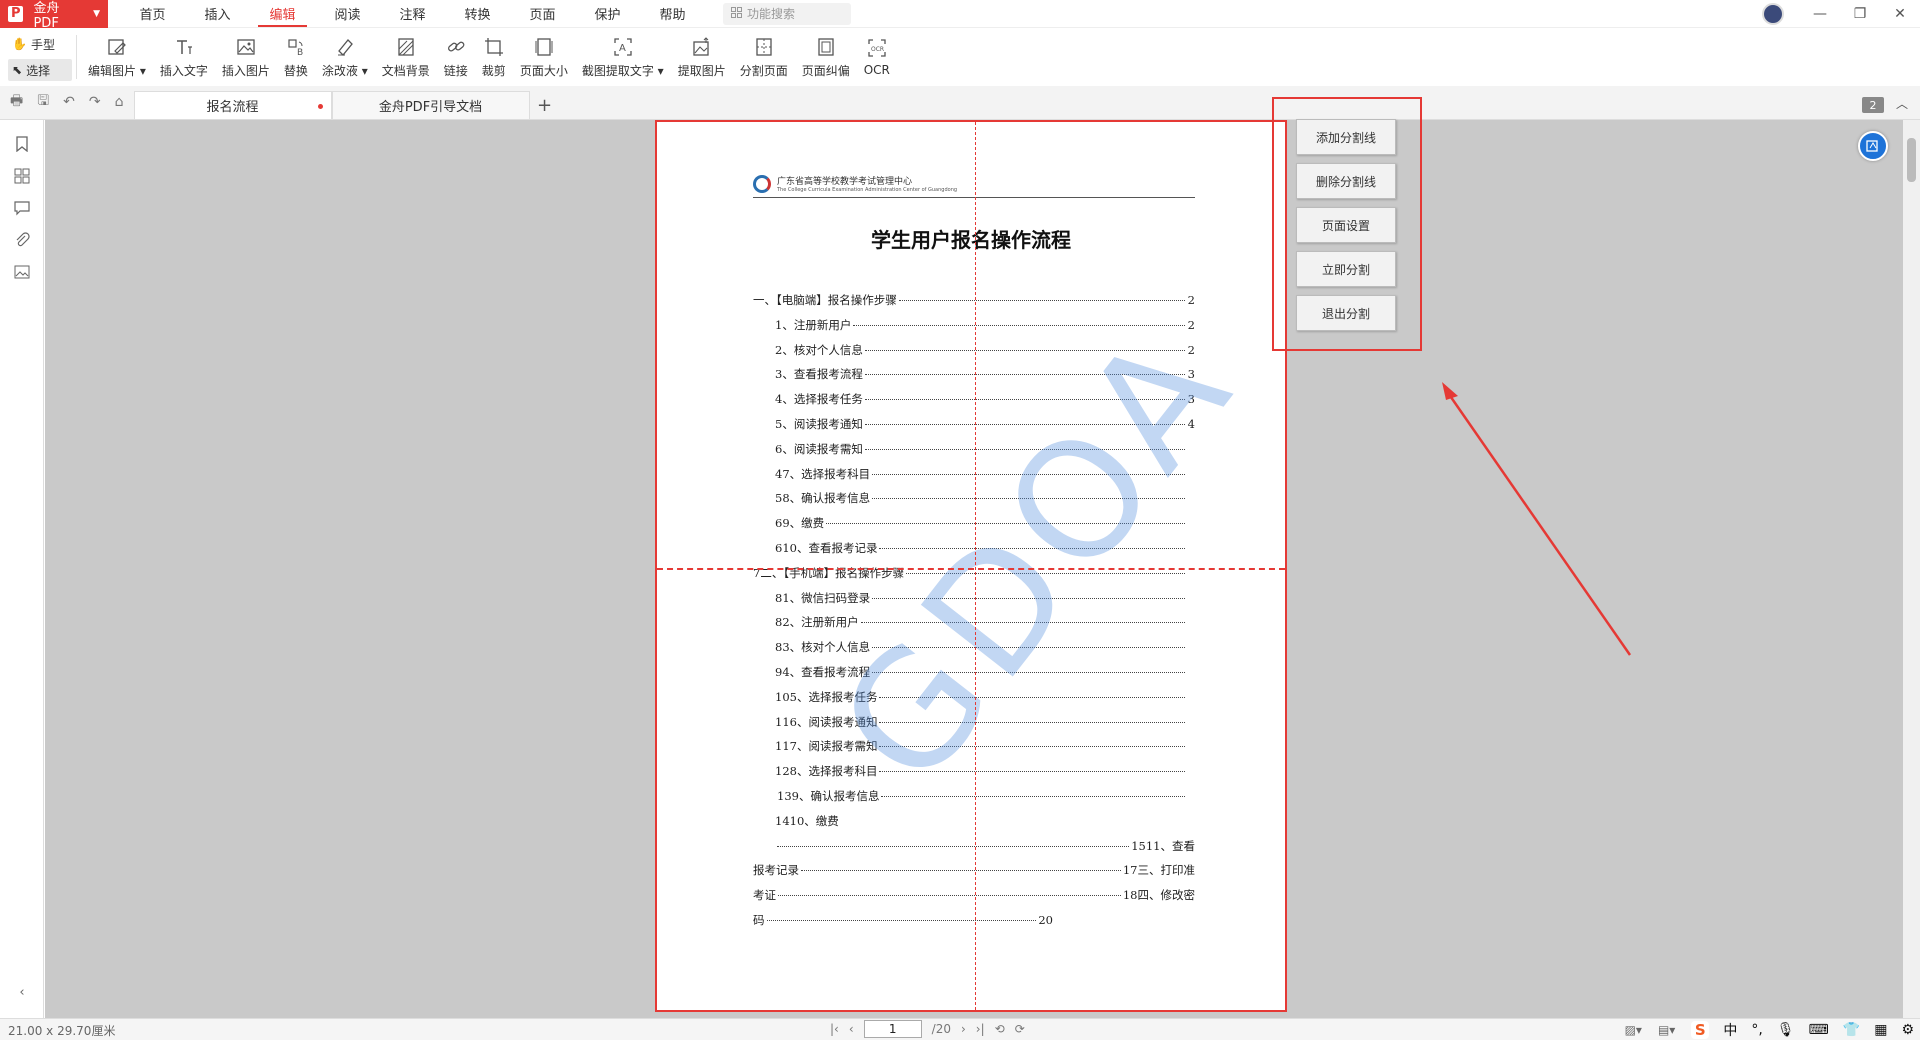 This screenshot has width=1920, height=1040. What do you see at coordinates (1158, 870) in the screenshot?
I see `toc-entry-page: 17三、打印准` at bounding box center [1158, 870].